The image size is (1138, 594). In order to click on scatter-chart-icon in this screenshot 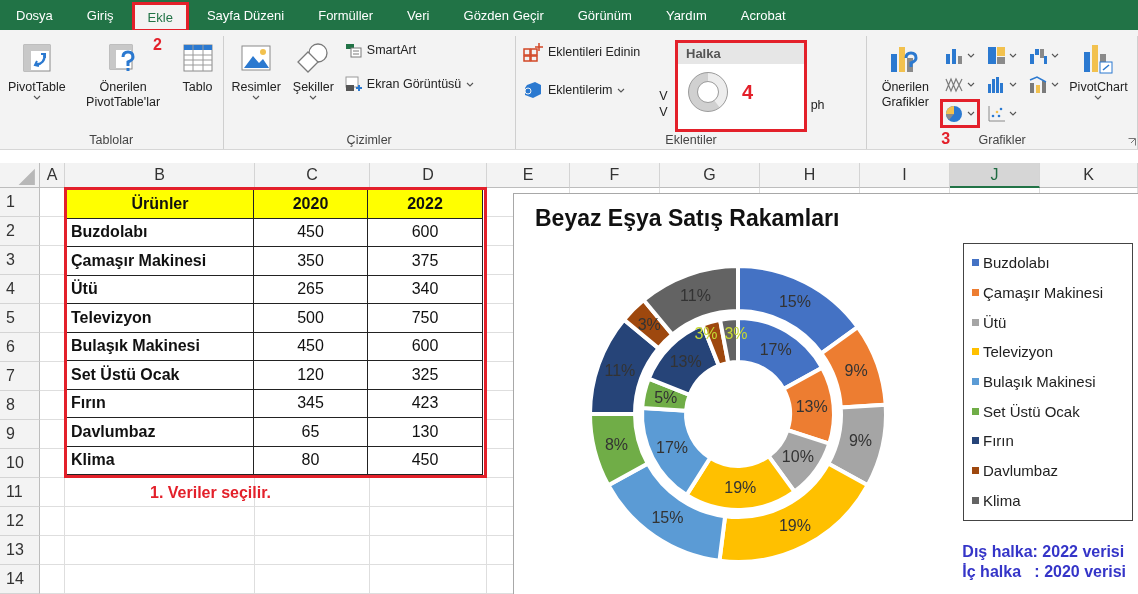, I will do `click(997, 113)`.